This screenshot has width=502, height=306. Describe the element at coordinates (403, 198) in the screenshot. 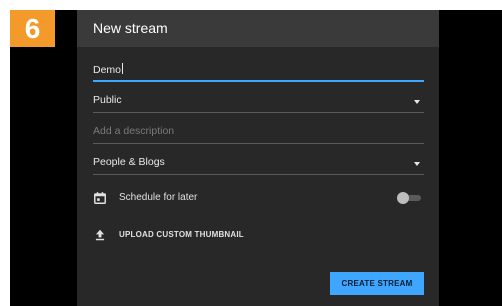

I see `toggle-thumb` at that location.